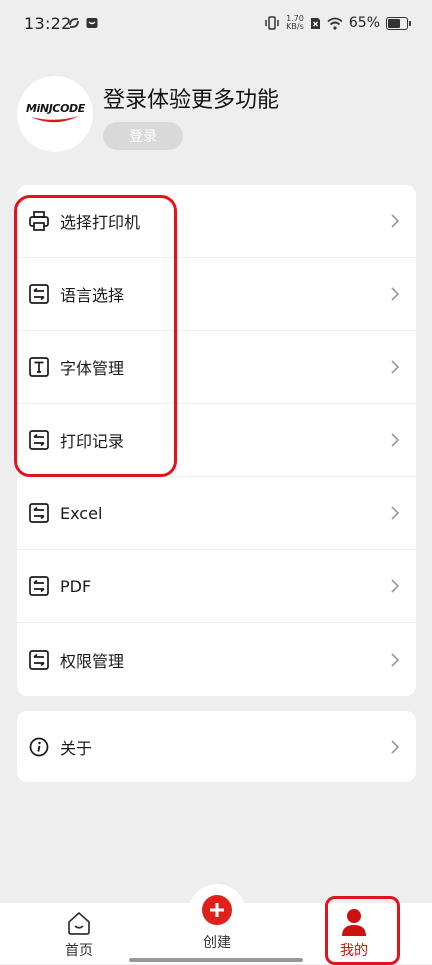  What do you see at coordinates (272, 23) in the screenshot?
I see `vibrate-icon` at bounding box center [272, 23].